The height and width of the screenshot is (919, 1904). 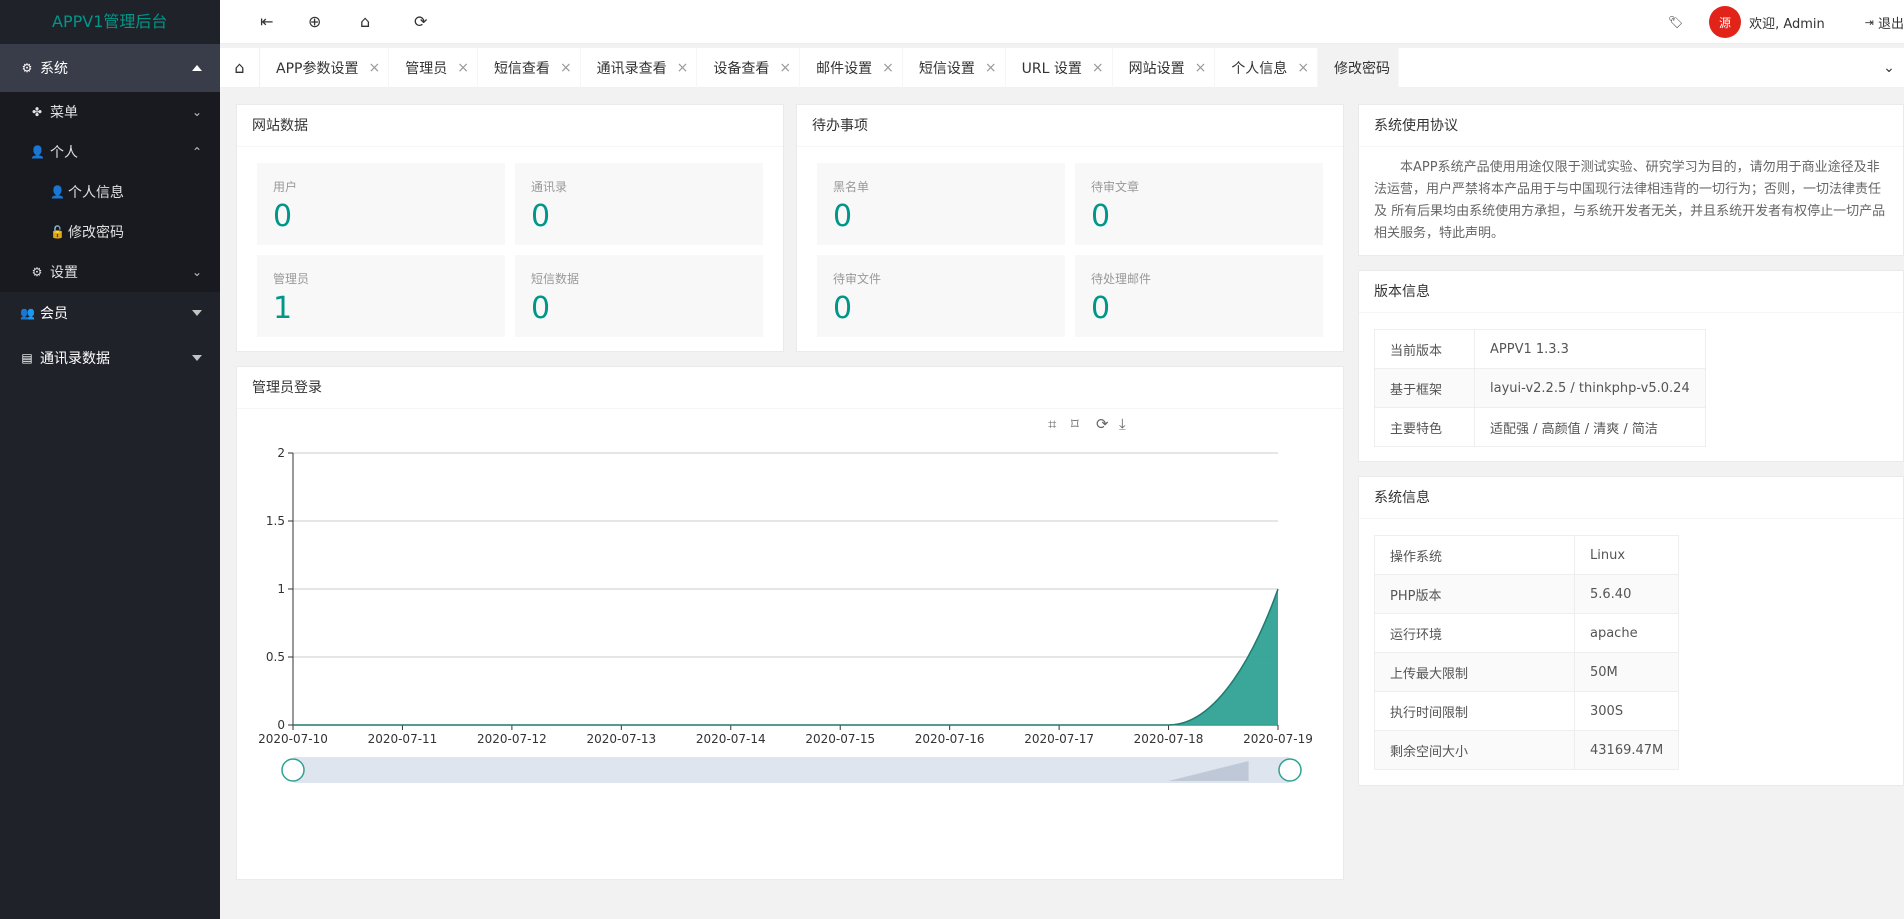 I want to click on tab-personal-info: 个人信息 ×, so click(x=1267, y=67).